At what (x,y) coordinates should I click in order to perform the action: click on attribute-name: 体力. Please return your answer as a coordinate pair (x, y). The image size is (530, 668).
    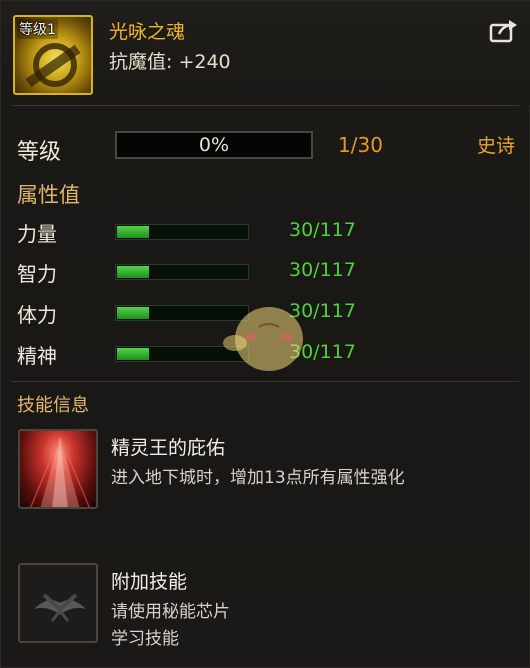
    Looking at the image, I should click on (37, 315).